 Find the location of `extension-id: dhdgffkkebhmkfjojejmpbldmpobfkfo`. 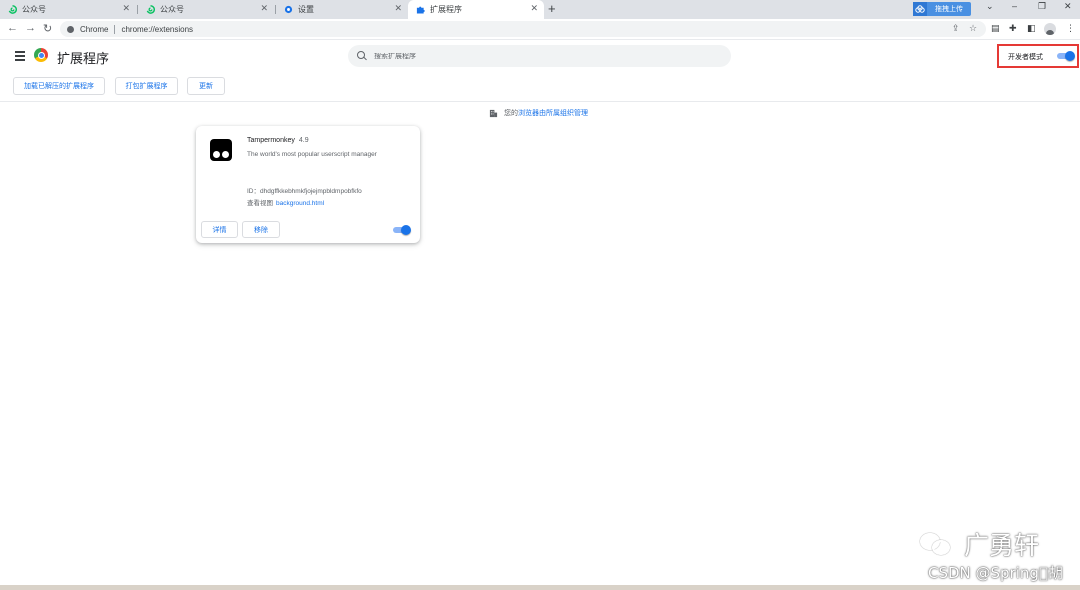

extension-id: dhdgffkkebhmkfjojejmpbldmpobfkfo is located at coordinates (311, 191).